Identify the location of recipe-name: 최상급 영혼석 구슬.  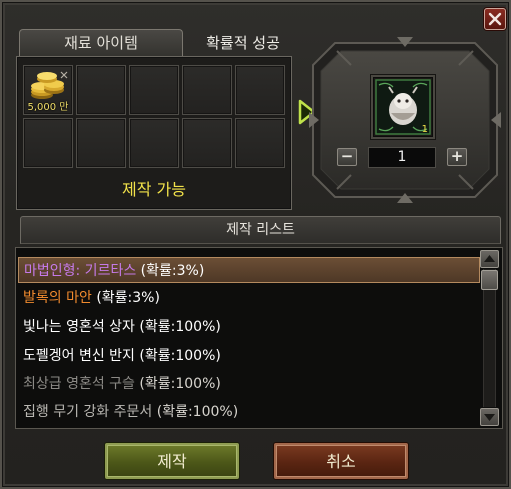
(79, 384).